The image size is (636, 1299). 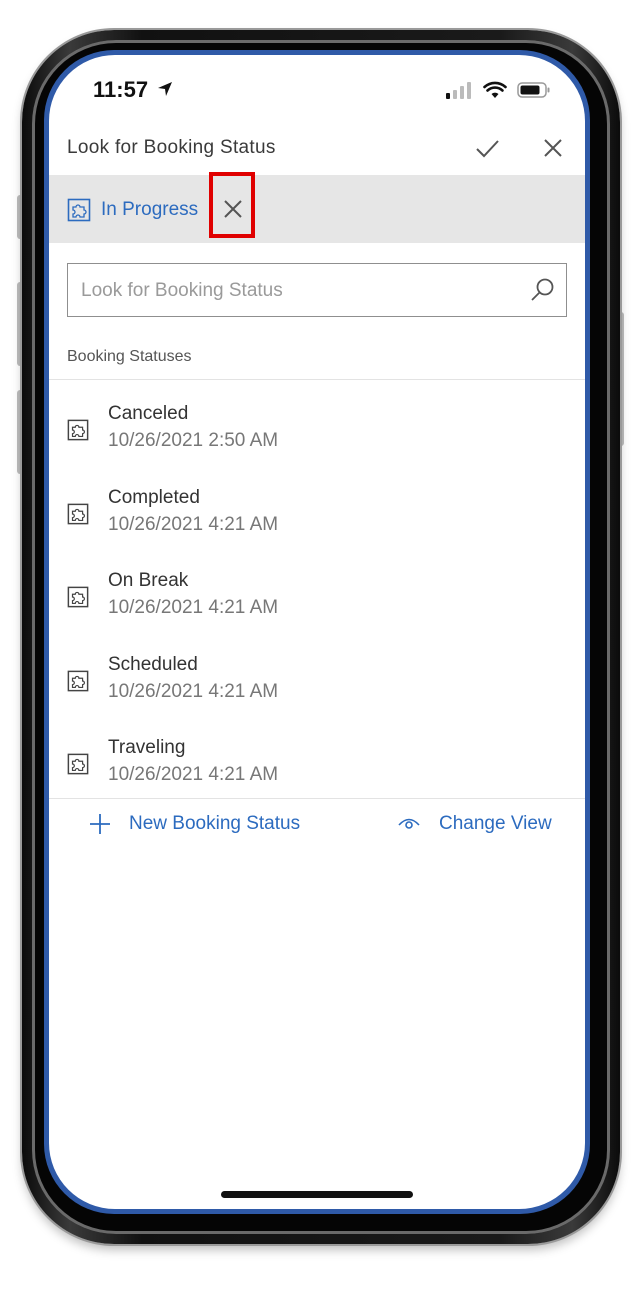 What do you see at coordinates (171, 147) in the screenshot?
I see `page-title: Look for Booking Status` at bounding box center [171, 147].